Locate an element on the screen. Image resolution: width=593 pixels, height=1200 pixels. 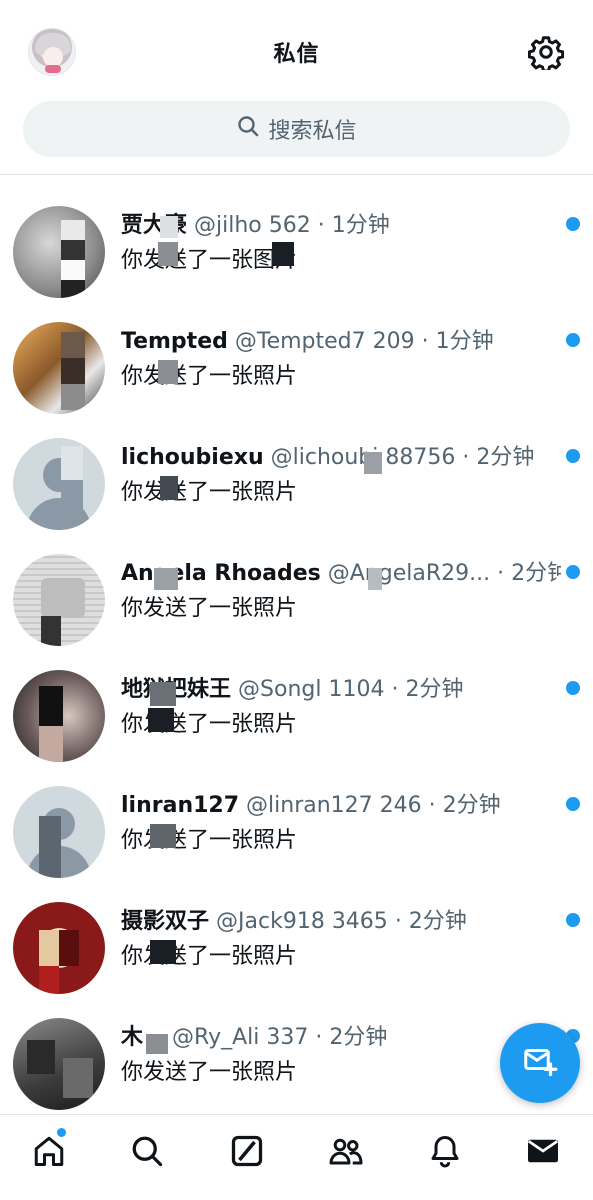
messages-icon is located at coordinates (543, 1151).